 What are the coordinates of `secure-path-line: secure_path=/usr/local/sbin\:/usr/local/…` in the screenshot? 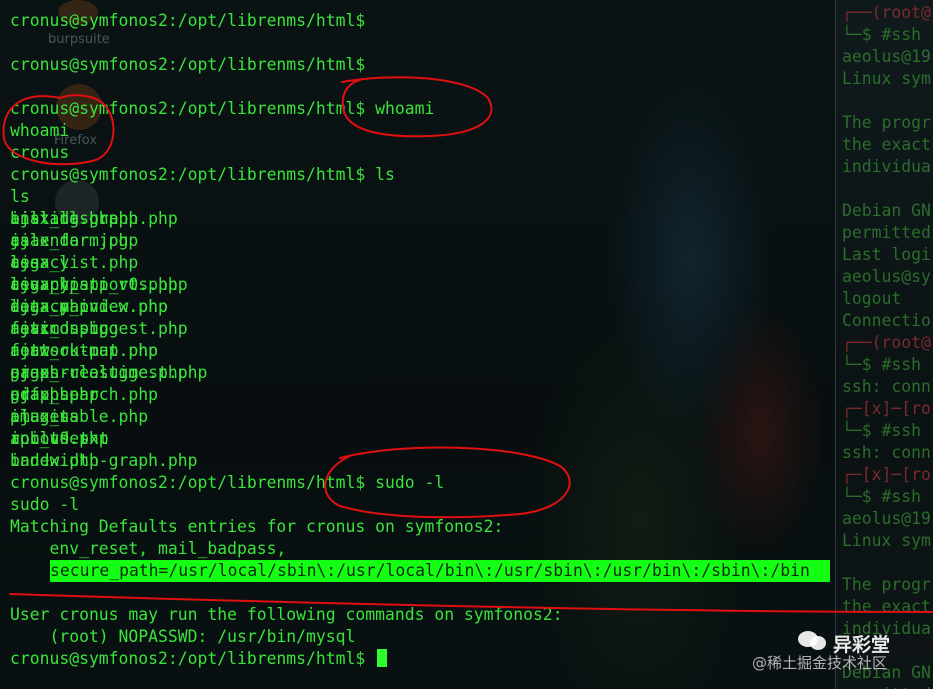 It's located at (440, 571).